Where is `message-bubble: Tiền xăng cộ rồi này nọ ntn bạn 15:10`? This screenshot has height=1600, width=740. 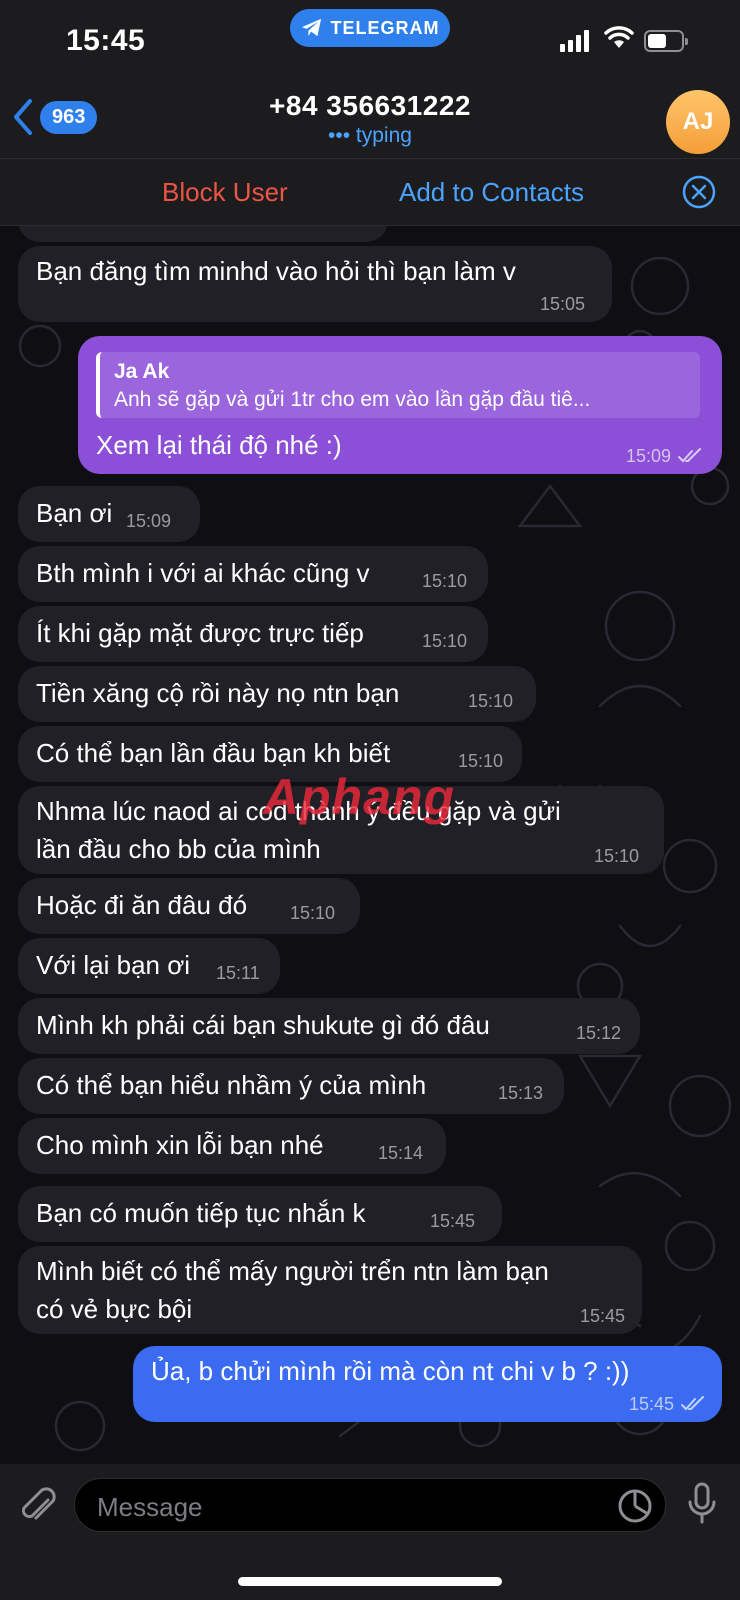
message-bubble: Tiền xăng cộ rồi này nọ ntn bạn 15:10 is located at coordinates (277, 694).